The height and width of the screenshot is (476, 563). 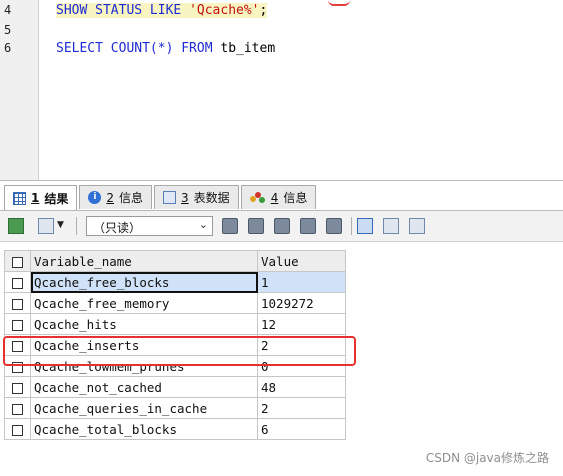 I want to click on tab-number: 2, so click(x=110, y=197).